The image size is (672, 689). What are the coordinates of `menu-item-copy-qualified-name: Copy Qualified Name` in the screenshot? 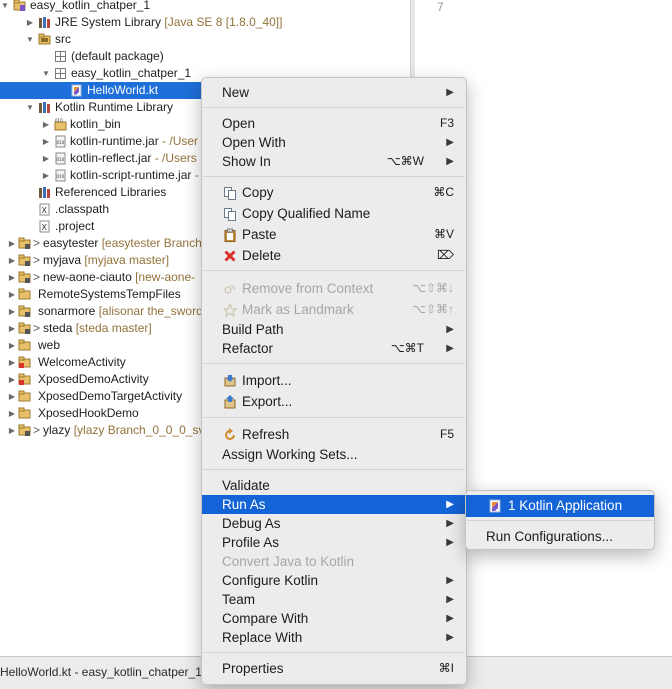 It's located at (334, 213).